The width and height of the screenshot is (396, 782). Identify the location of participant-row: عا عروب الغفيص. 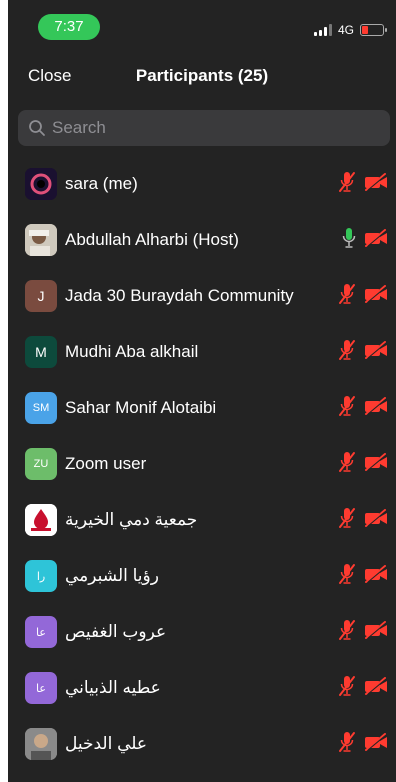
(202, 632).